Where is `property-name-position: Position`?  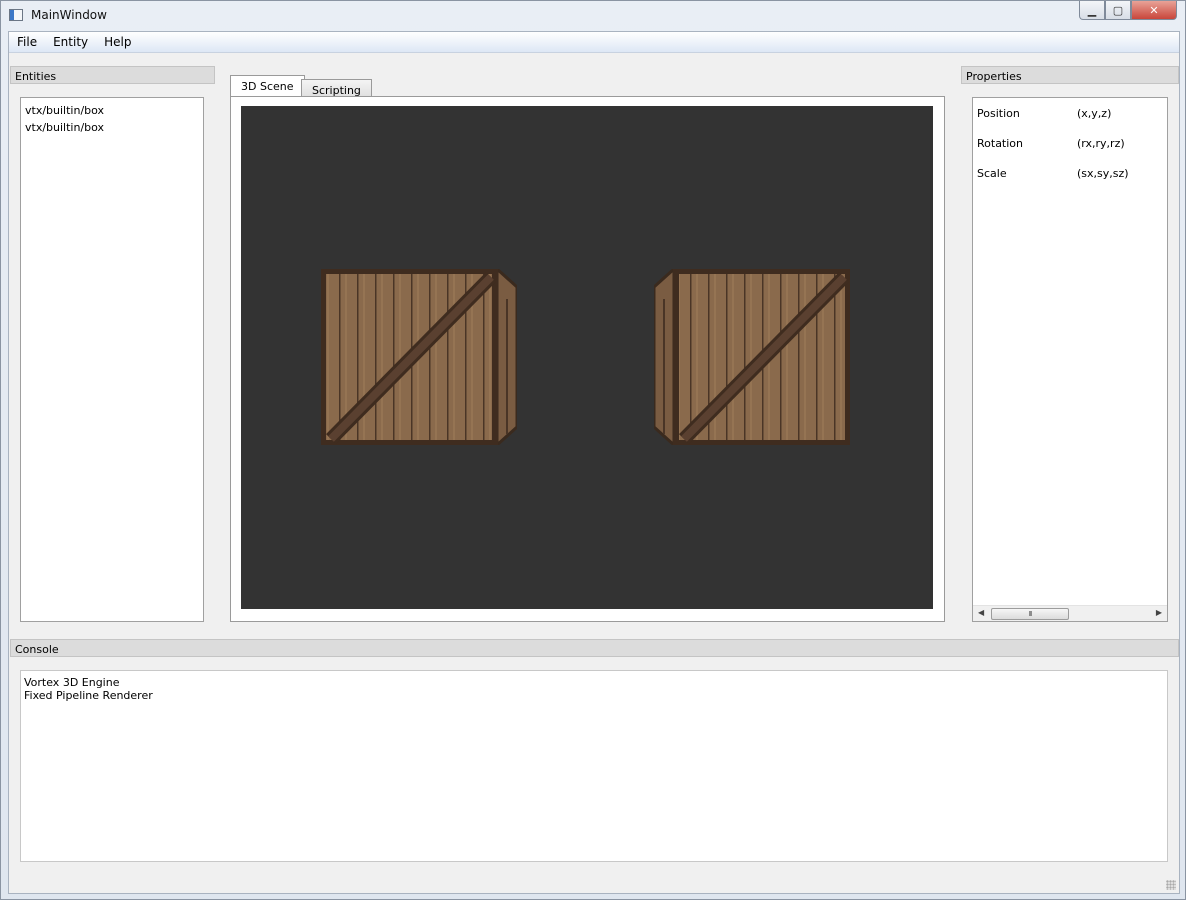 property-name-position: Position is located at coordinates (998, 113).